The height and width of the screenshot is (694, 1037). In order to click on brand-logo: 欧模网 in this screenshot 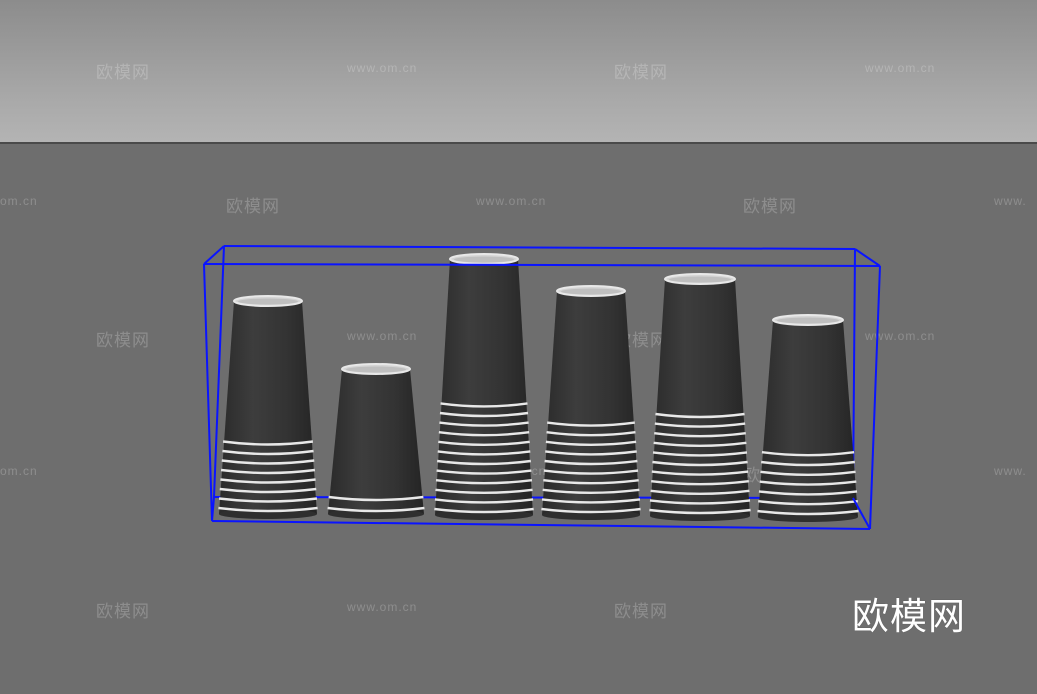, I will do `click(909, 616)`.